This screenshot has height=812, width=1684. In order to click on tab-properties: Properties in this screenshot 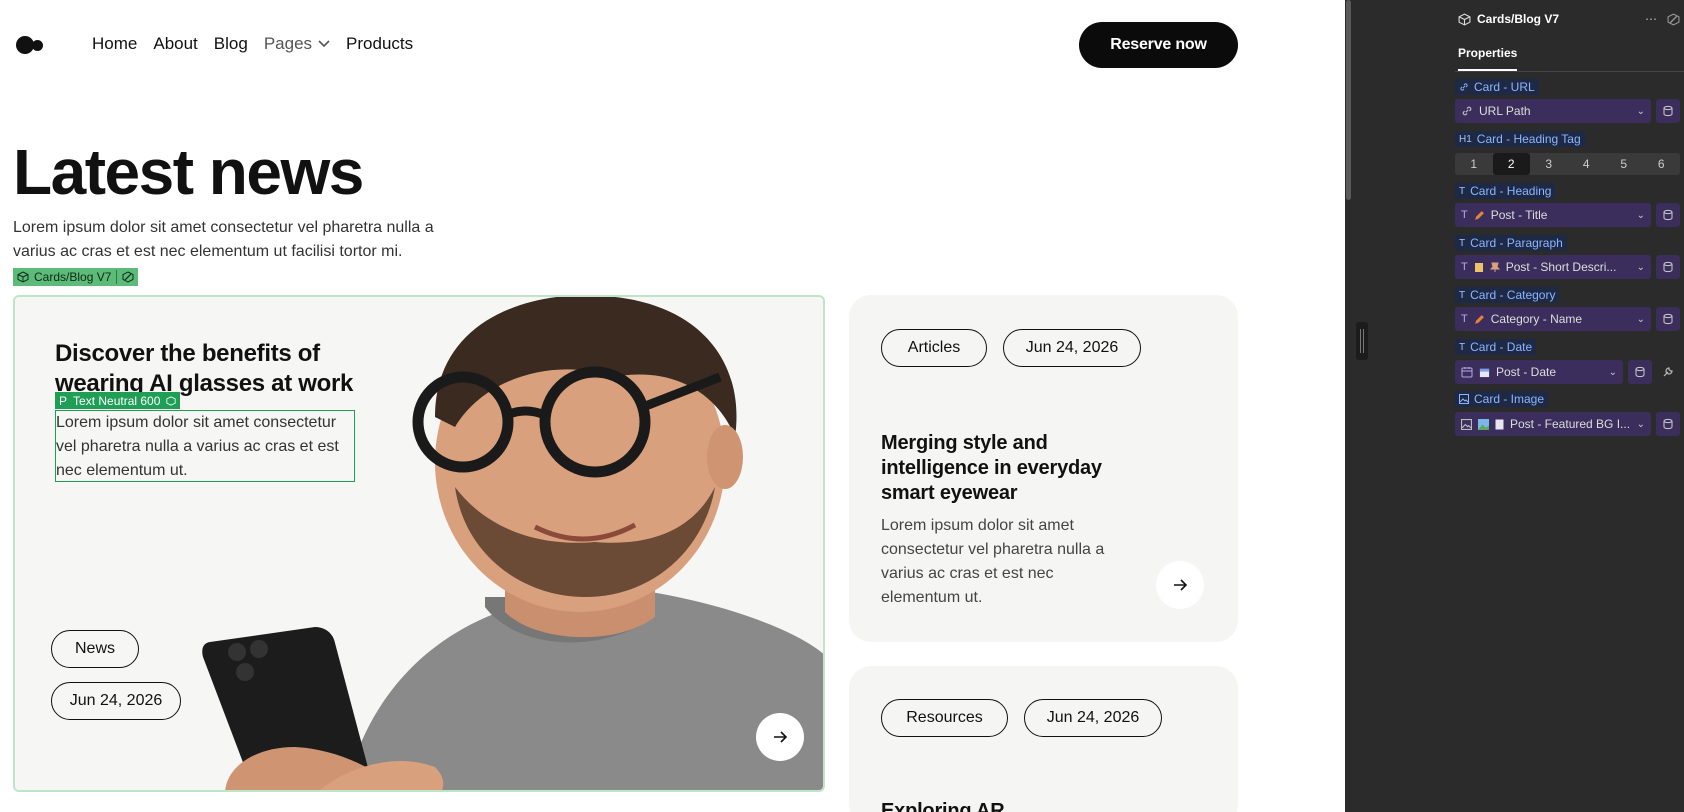, I will do `click(1488, 58)`.